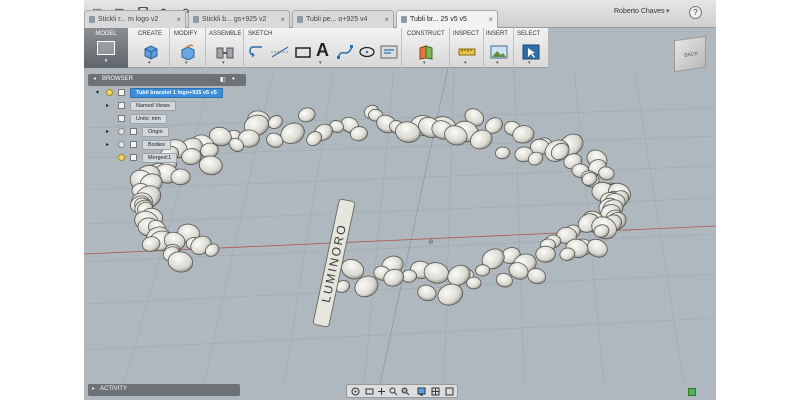 Image resolution: width=800 pixels, height=400 pixels. What do you see at coordinates (345, 52) in the screenshot?
I see `spline-icon` at bounding box center [345, 52].